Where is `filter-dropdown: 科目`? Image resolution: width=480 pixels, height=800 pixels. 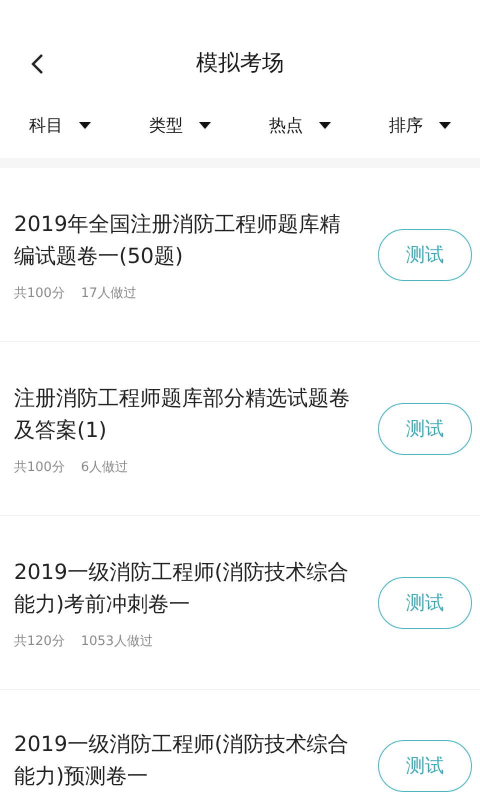 filter-dropdown: 科目 is located at coordinates (46, 125).